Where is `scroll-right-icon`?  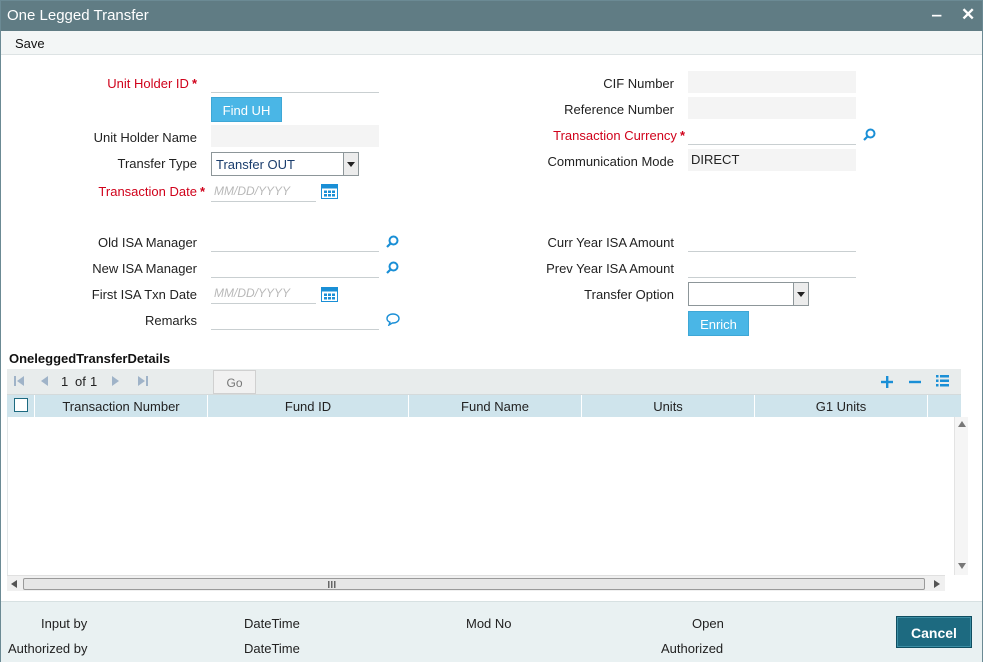
scroll-right-icon is located at coordinates (937, 584).